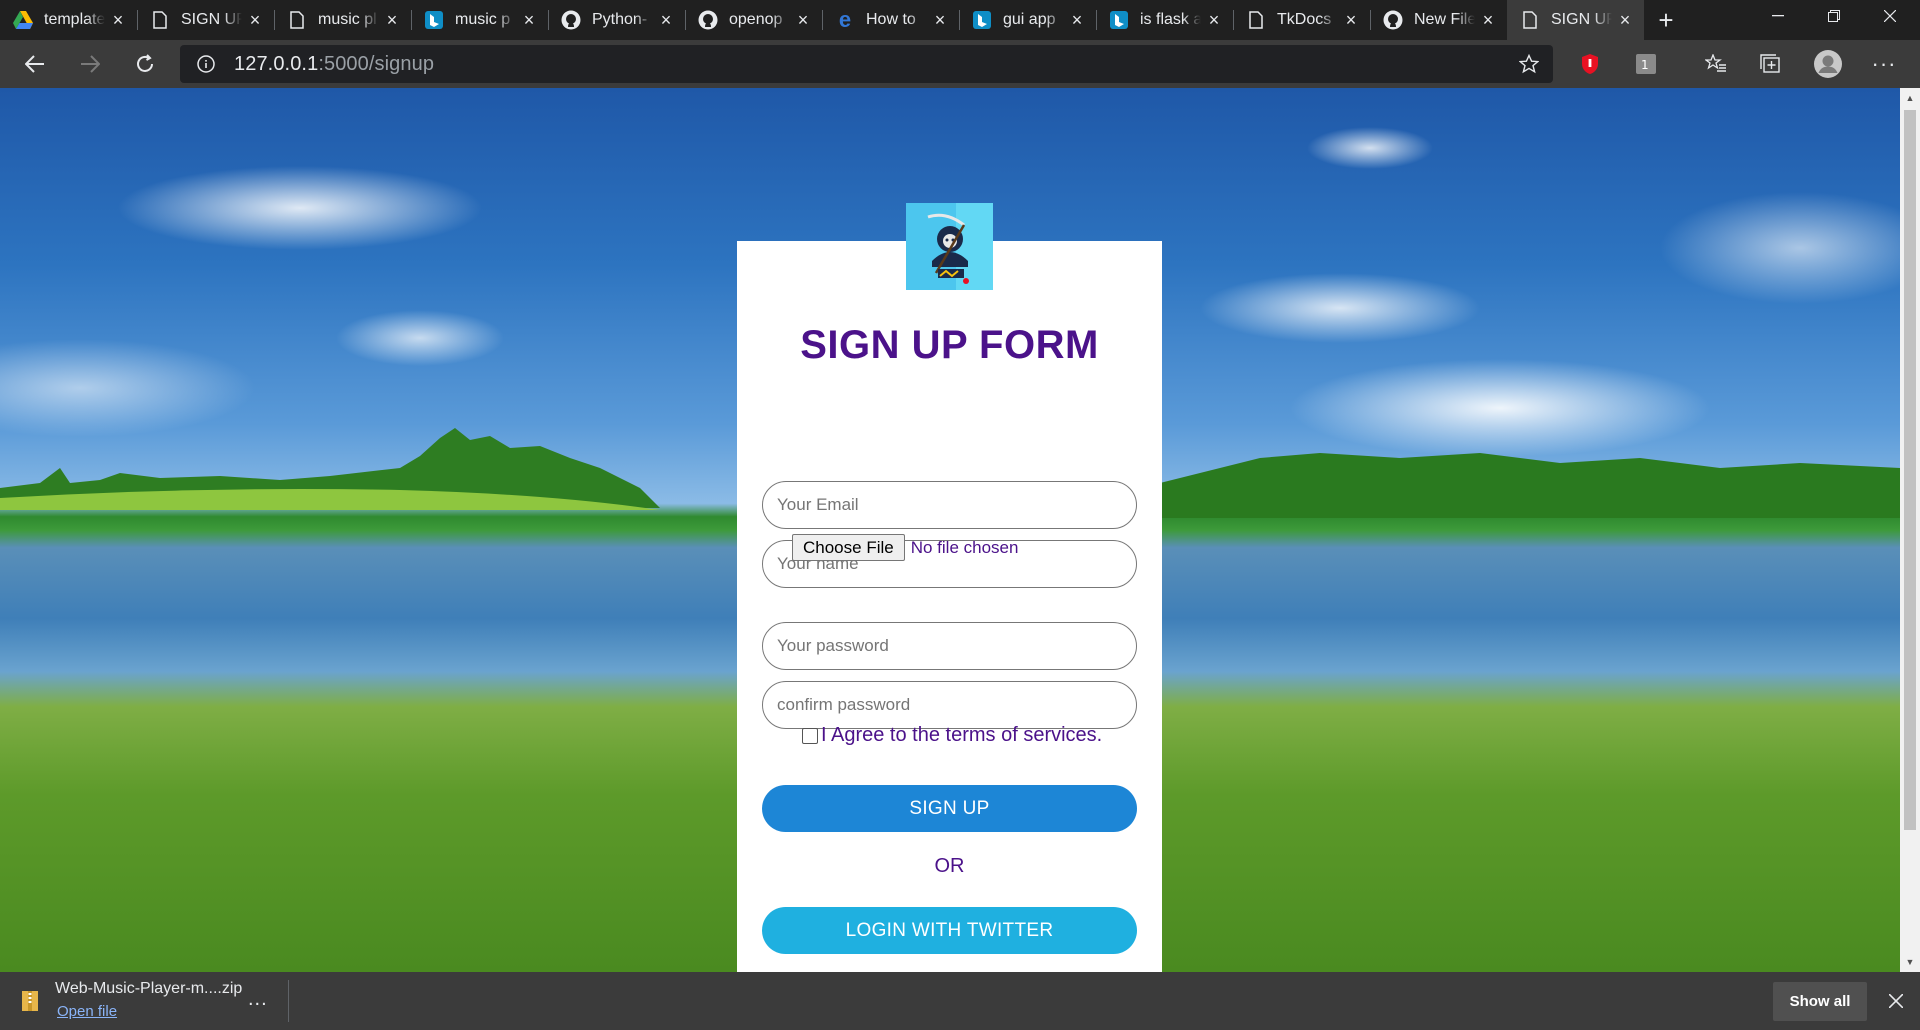 The image size is (1920, 1030). What do you see at coordinates (961, 735) in the screenshot?
I see `terms-label: I Agree to the terms of services.` at bounding box center [961, 735].